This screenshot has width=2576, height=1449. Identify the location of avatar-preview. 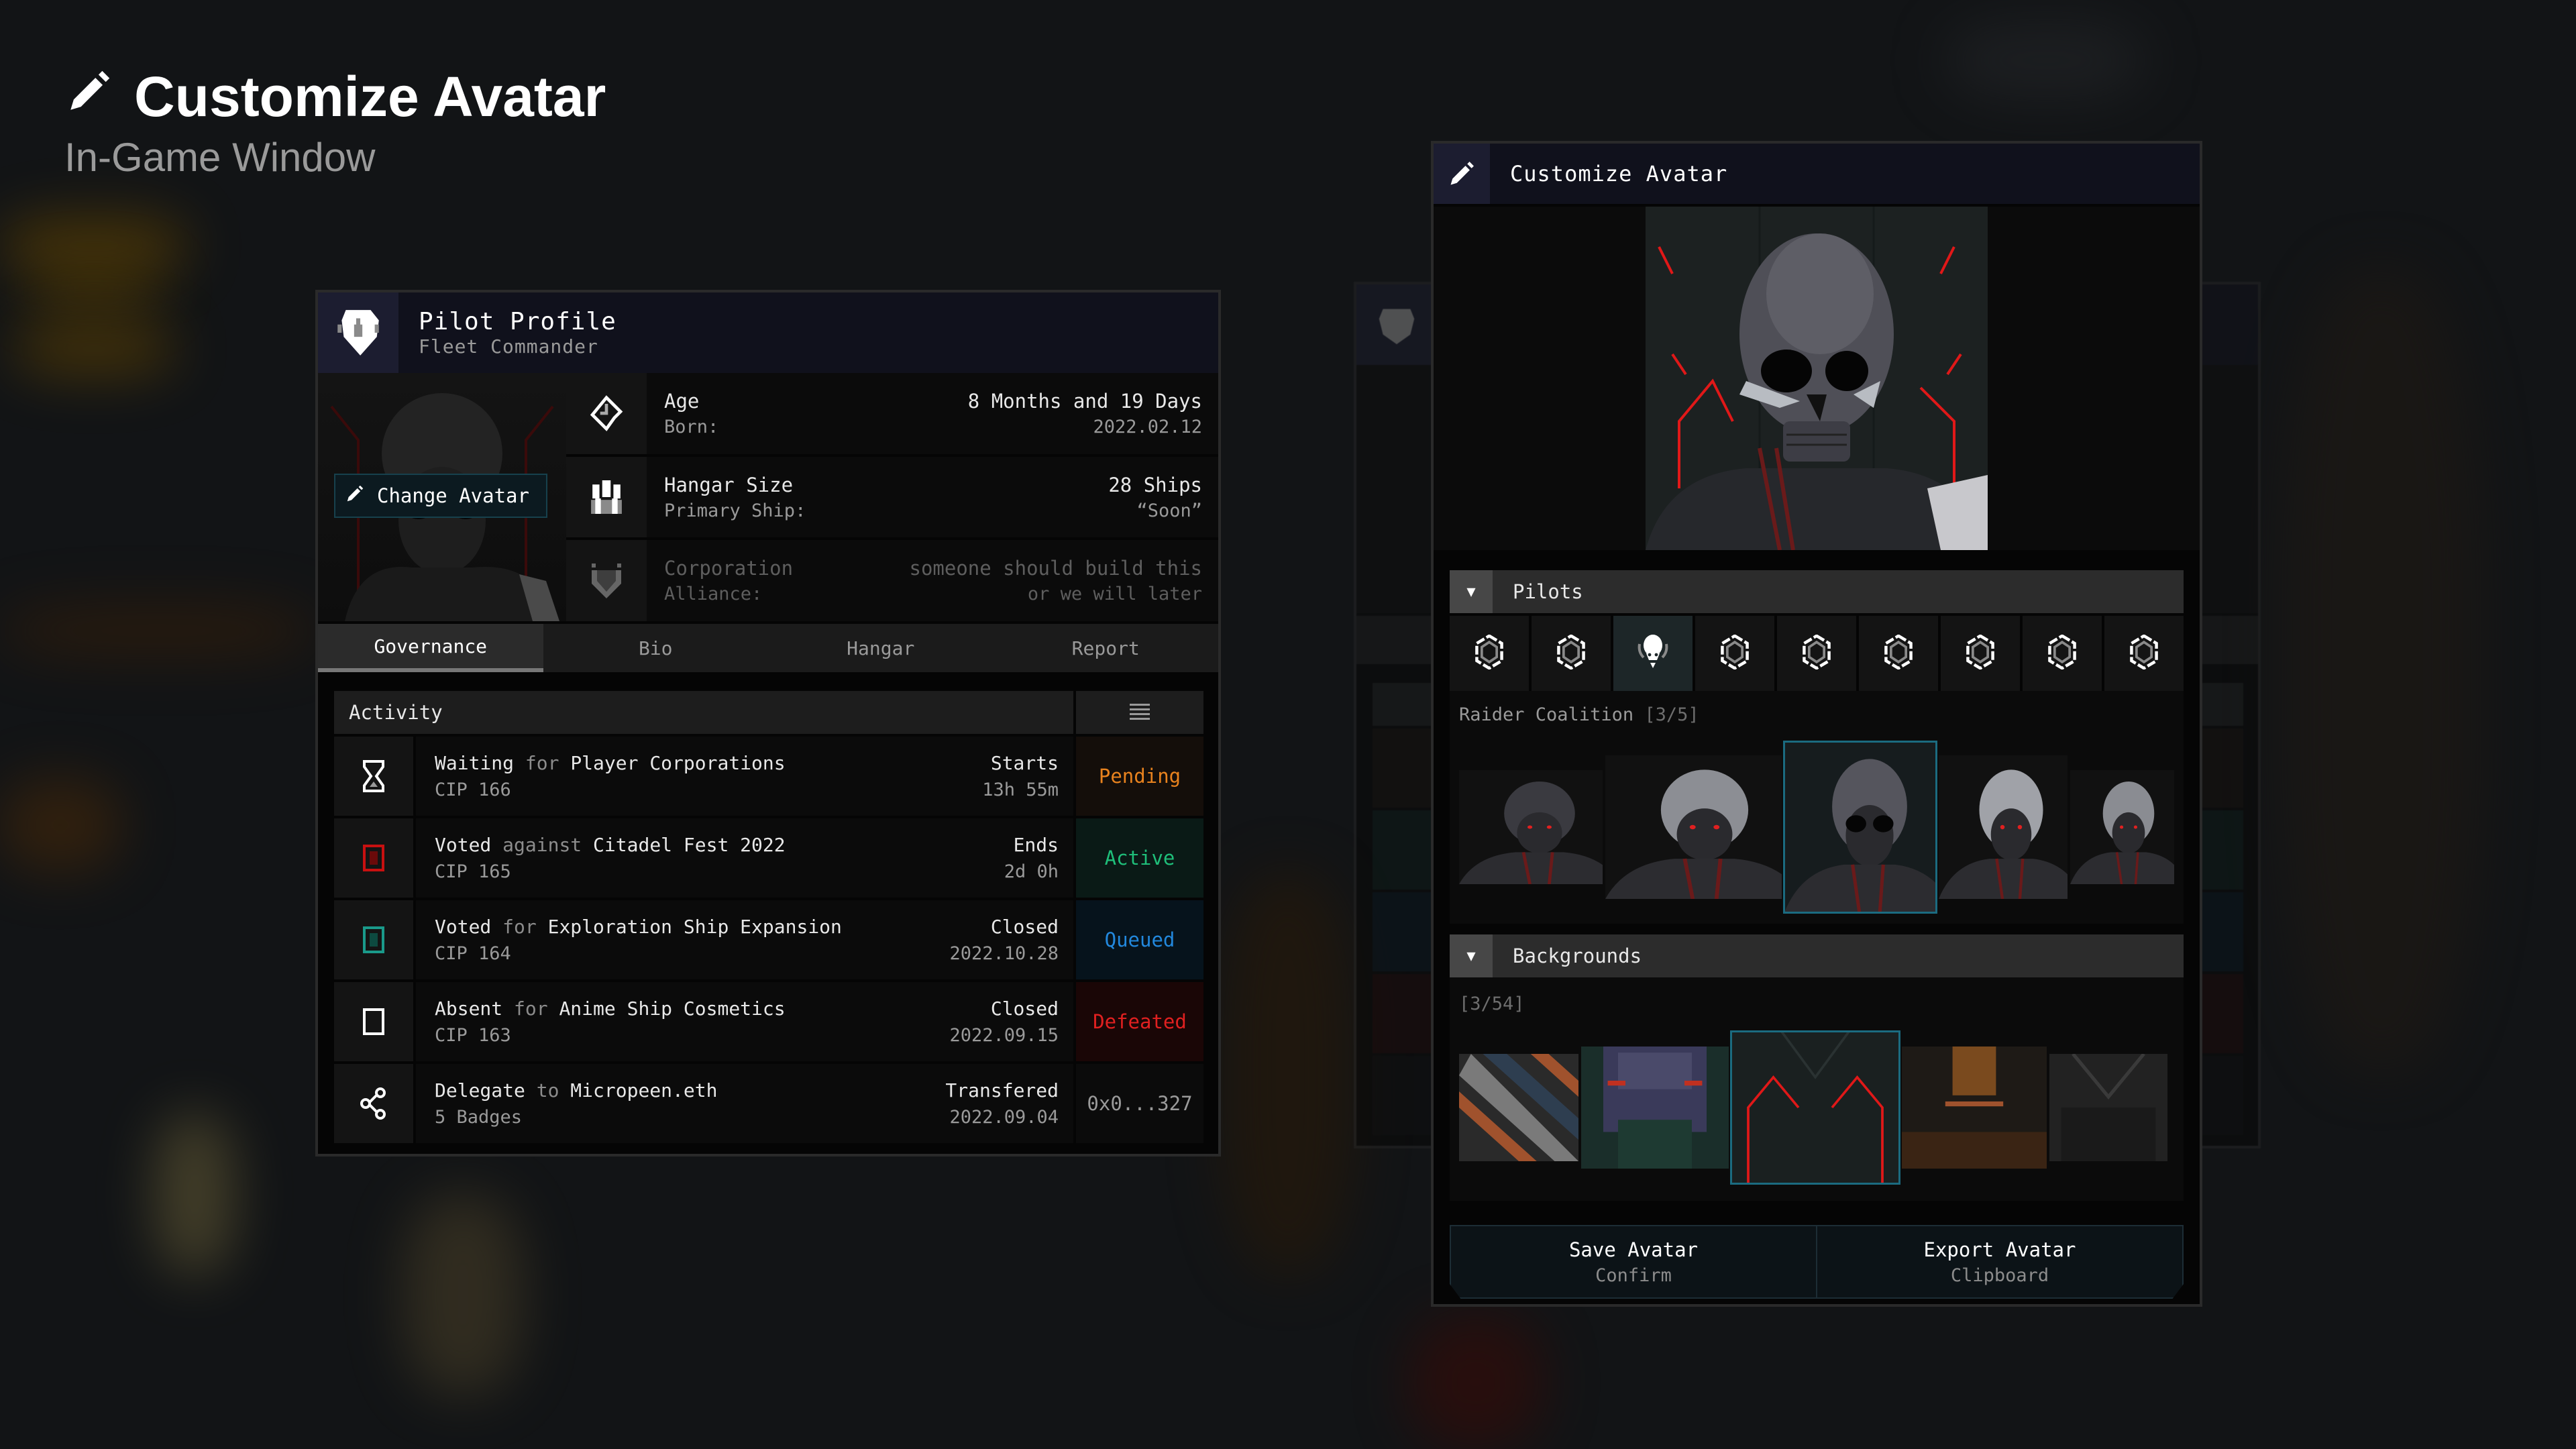
(1817, 378).